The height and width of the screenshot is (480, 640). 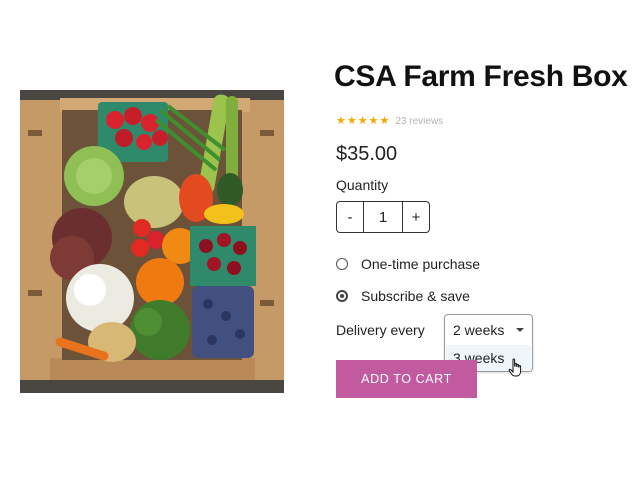 I want to click on quantity-stepper: - 1 +, so click(x=383, y=217).